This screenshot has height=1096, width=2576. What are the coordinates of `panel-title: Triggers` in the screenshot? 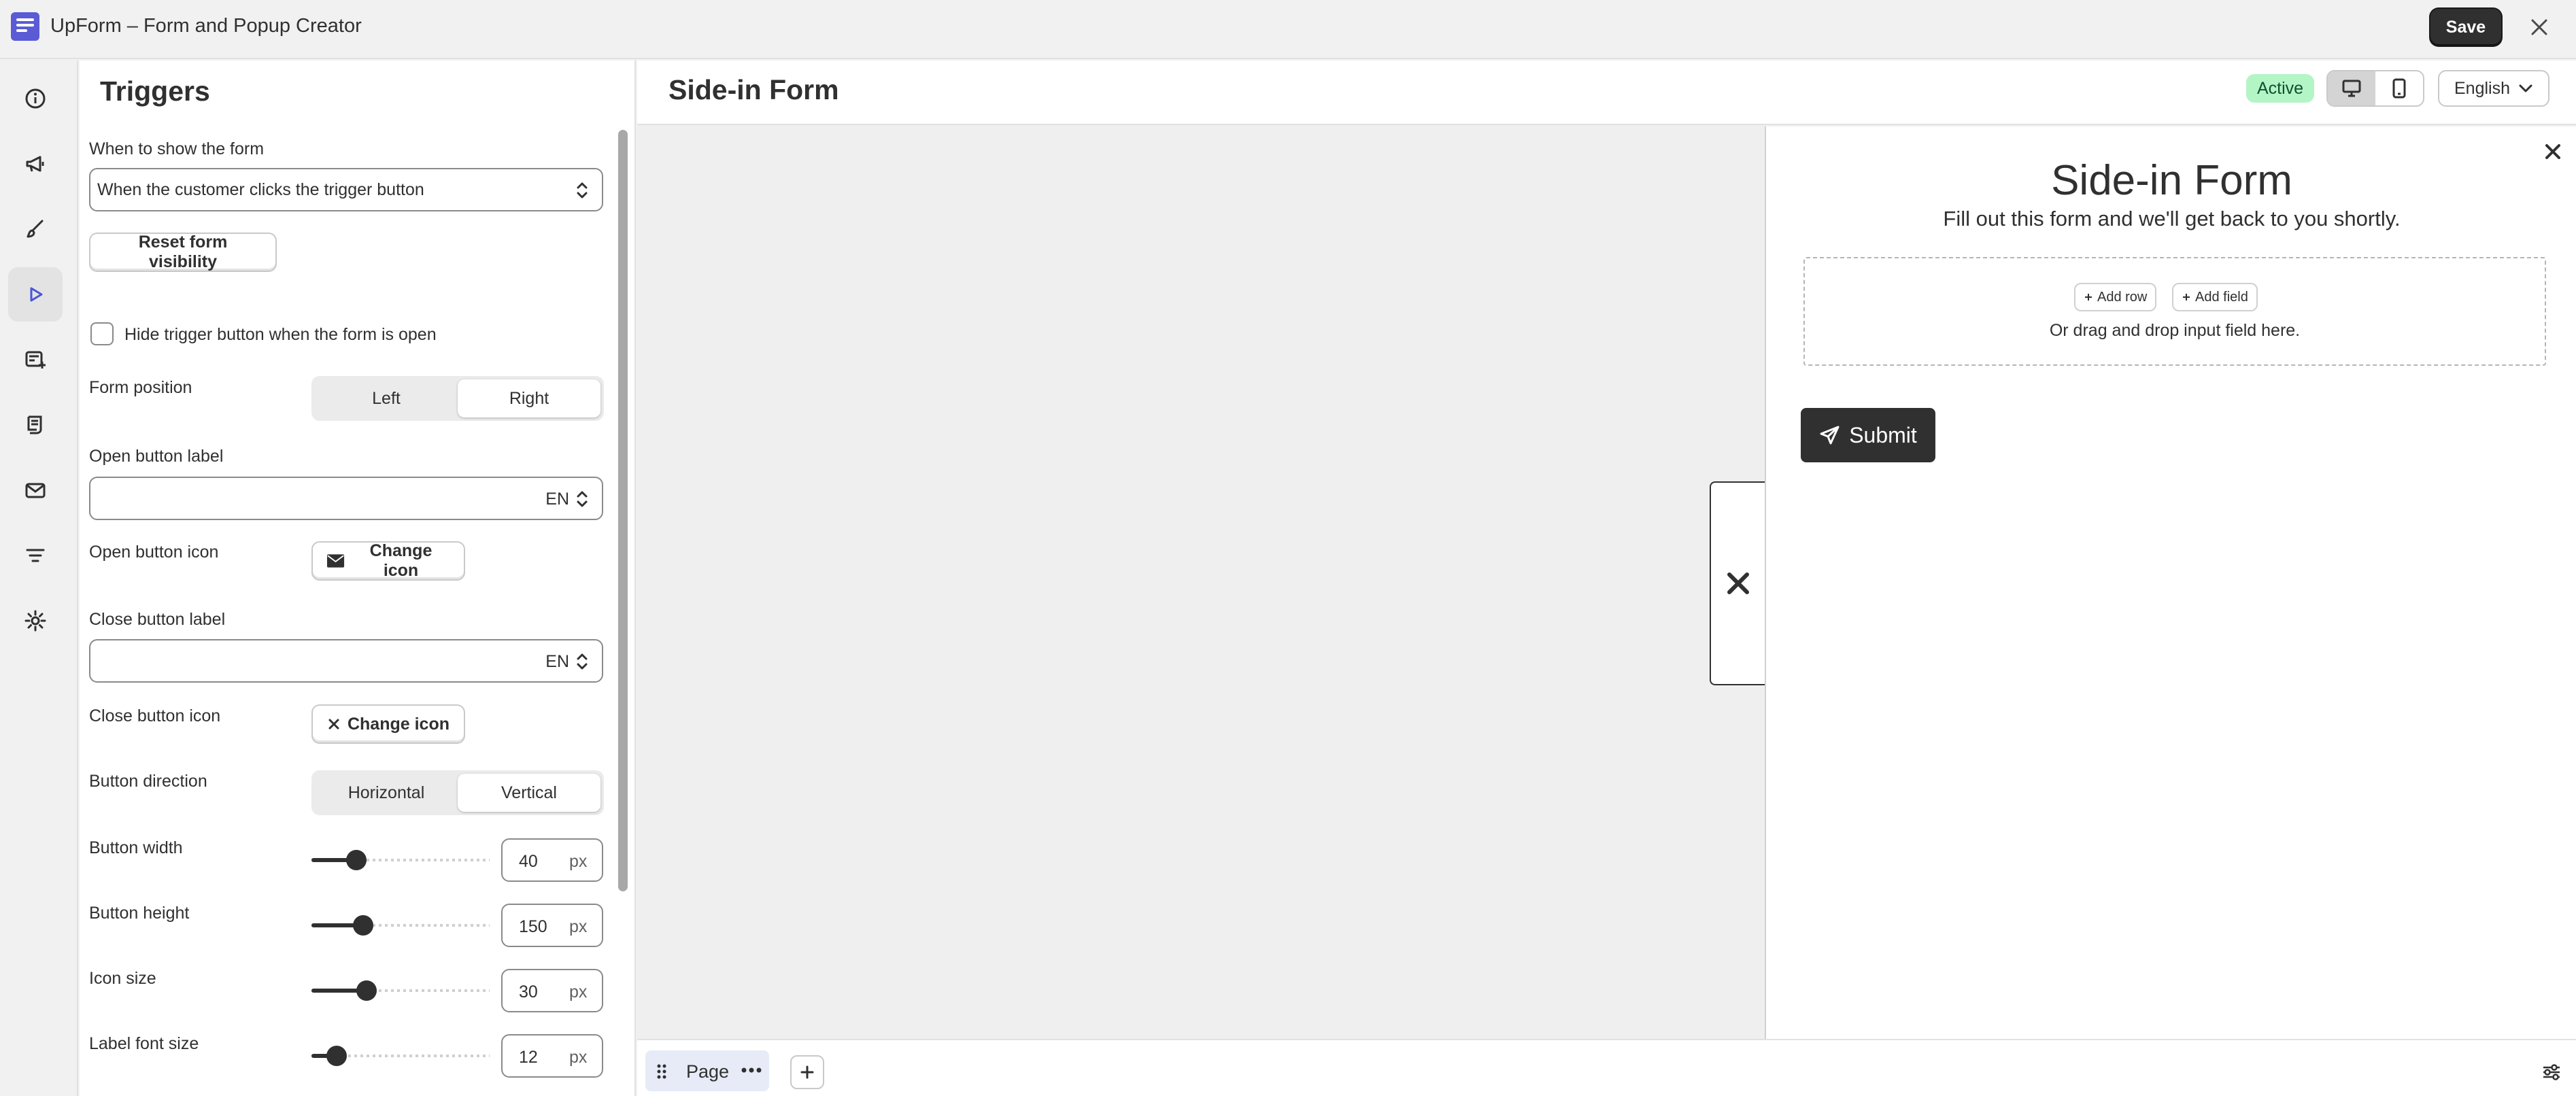 It's located at (155, 91).